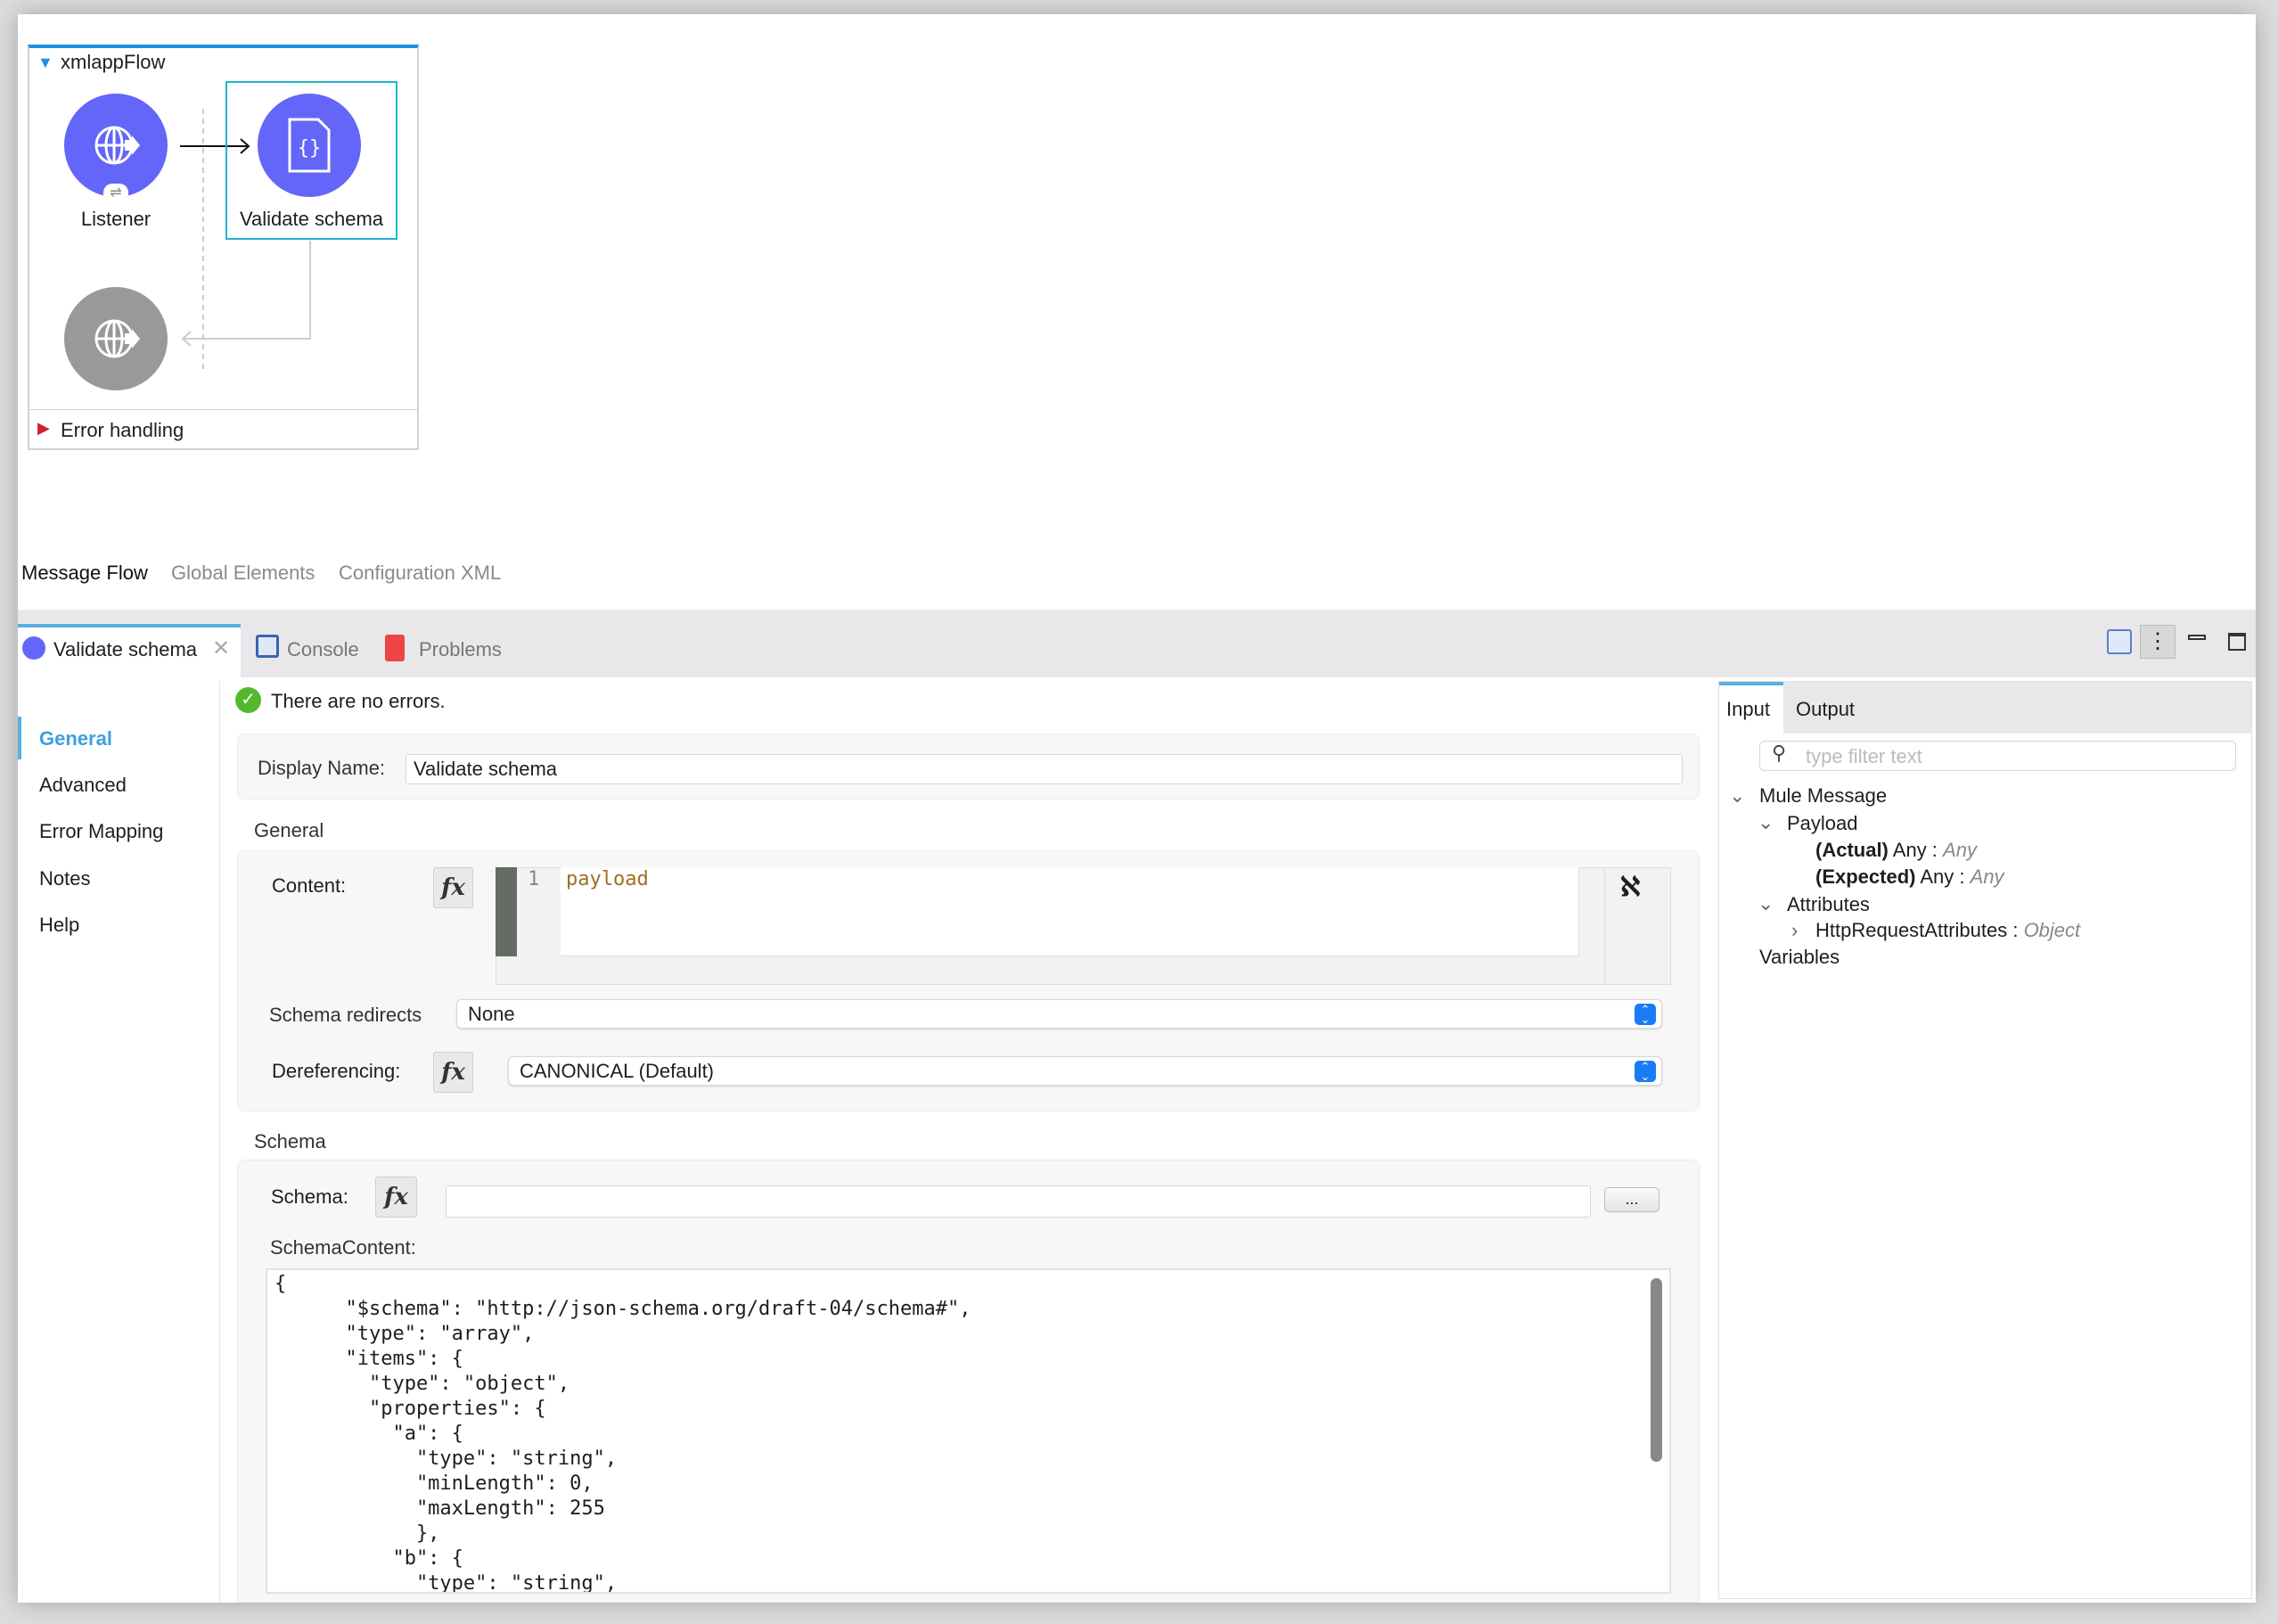 This screenshot has width=2278, height=1624. I want to click on node-label: Listener, so click(116, 219).